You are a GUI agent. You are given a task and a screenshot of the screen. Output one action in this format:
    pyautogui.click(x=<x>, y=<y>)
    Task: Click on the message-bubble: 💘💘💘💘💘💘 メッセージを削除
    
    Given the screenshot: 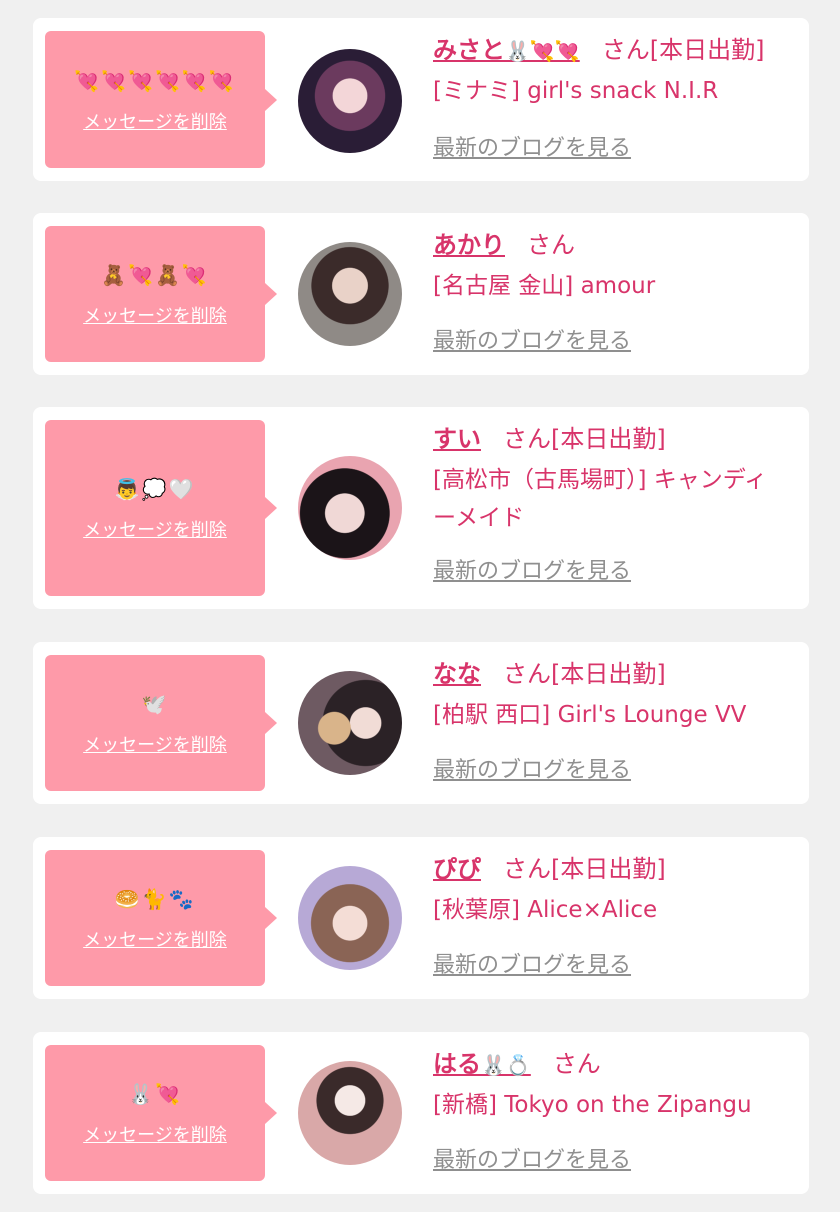 What is the action you would take?
    pyautogui.click(x=161, y=99)
    